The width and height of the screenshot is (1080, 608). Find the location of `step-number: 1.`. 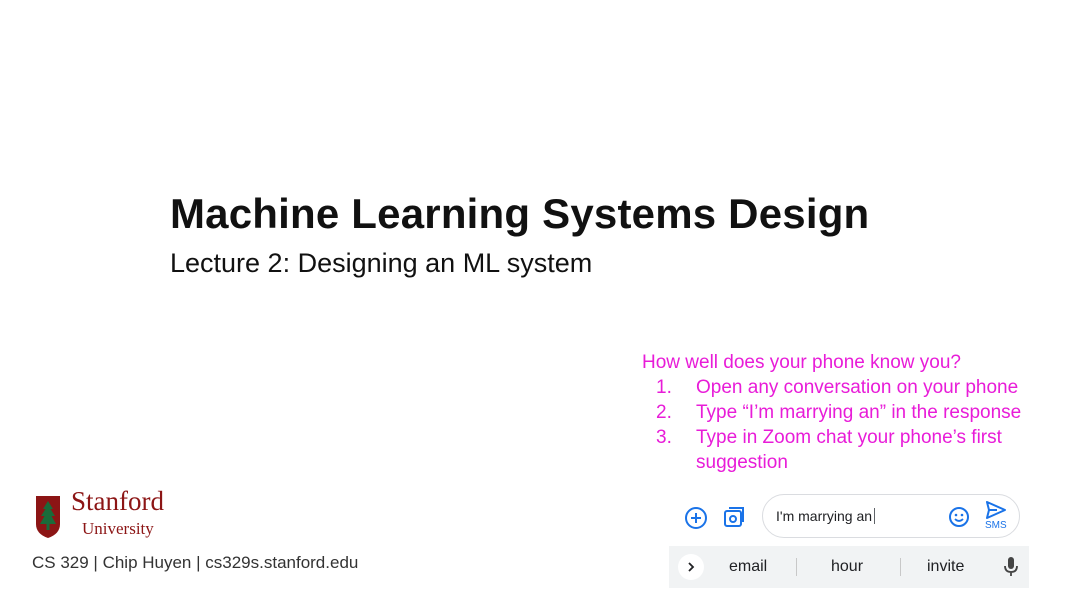

step-number: 1. is located at coordinates (664, 387).